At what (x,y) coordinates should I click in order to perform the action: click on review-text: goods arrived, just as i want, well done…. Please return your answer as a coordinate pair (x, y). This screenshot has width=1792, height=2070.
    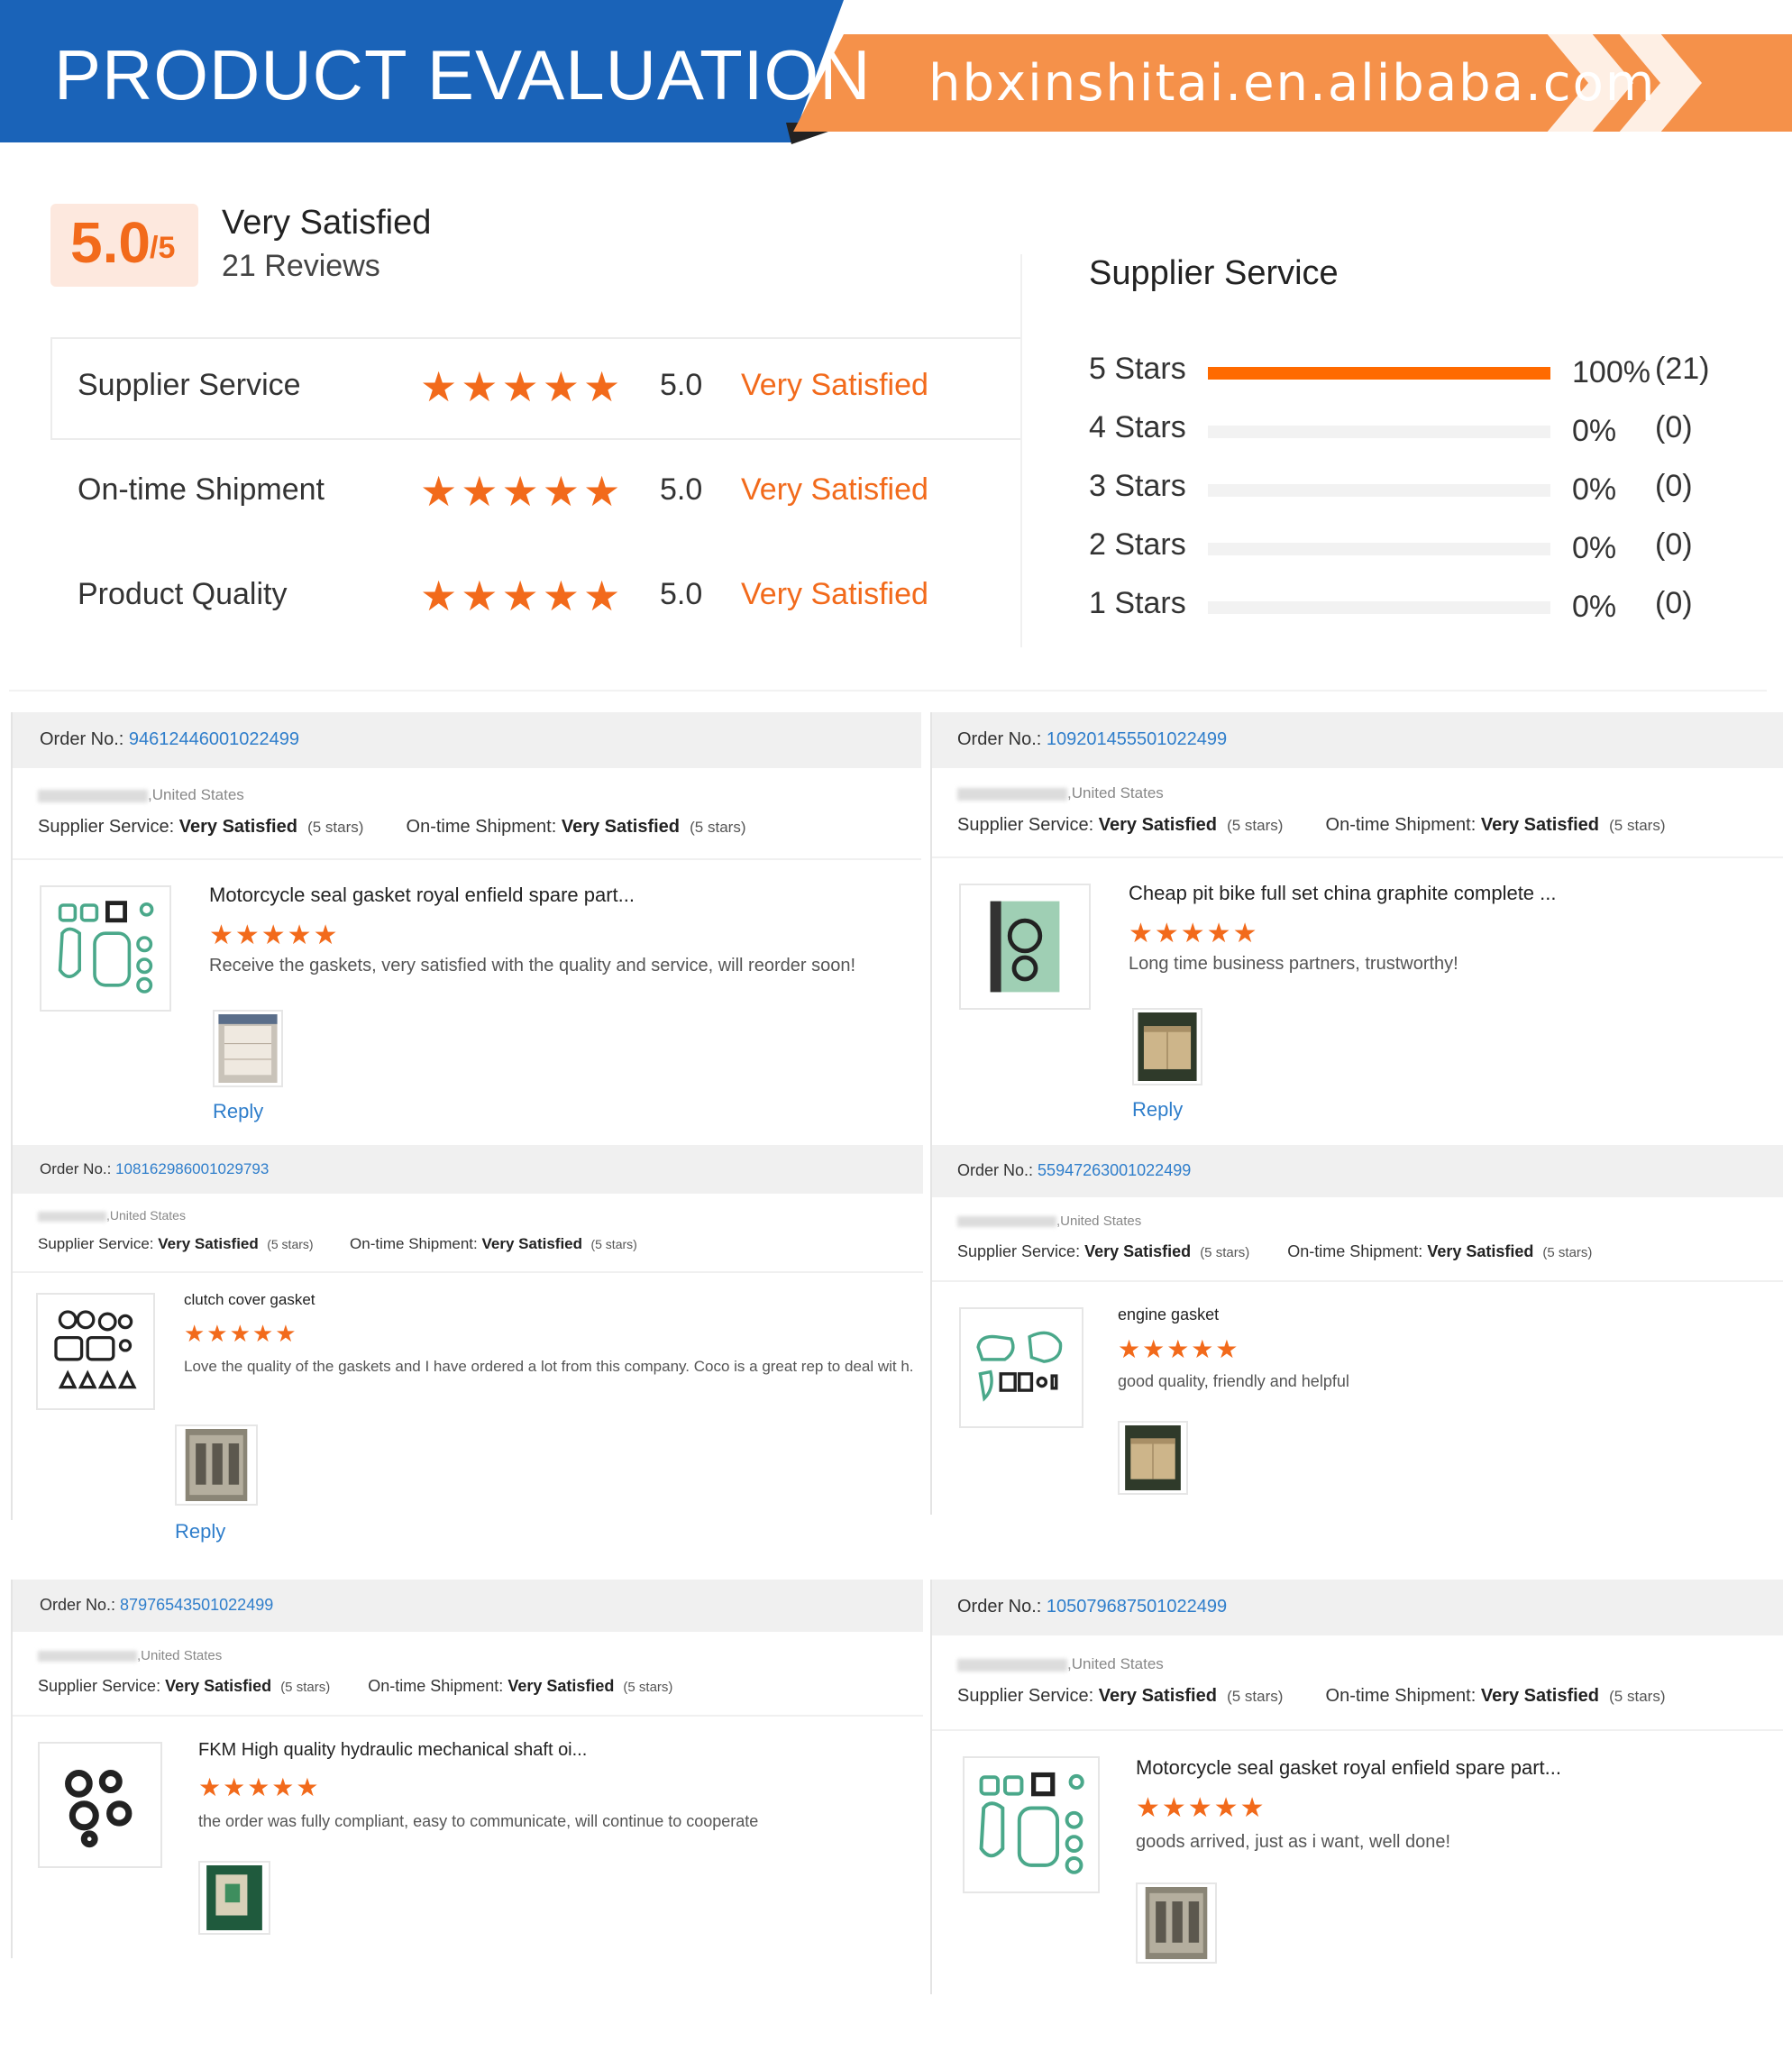
    Looking at the image, I should click on (1293, 1842).